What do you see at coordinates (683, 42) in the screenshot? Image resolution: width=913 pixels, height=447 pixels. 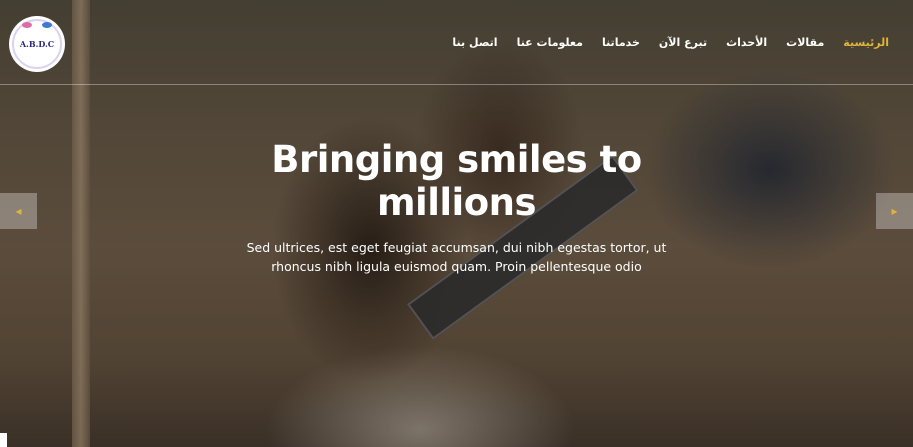 I see `nav-item-donate: تبرع الآن` at bounding box center [683, 42].